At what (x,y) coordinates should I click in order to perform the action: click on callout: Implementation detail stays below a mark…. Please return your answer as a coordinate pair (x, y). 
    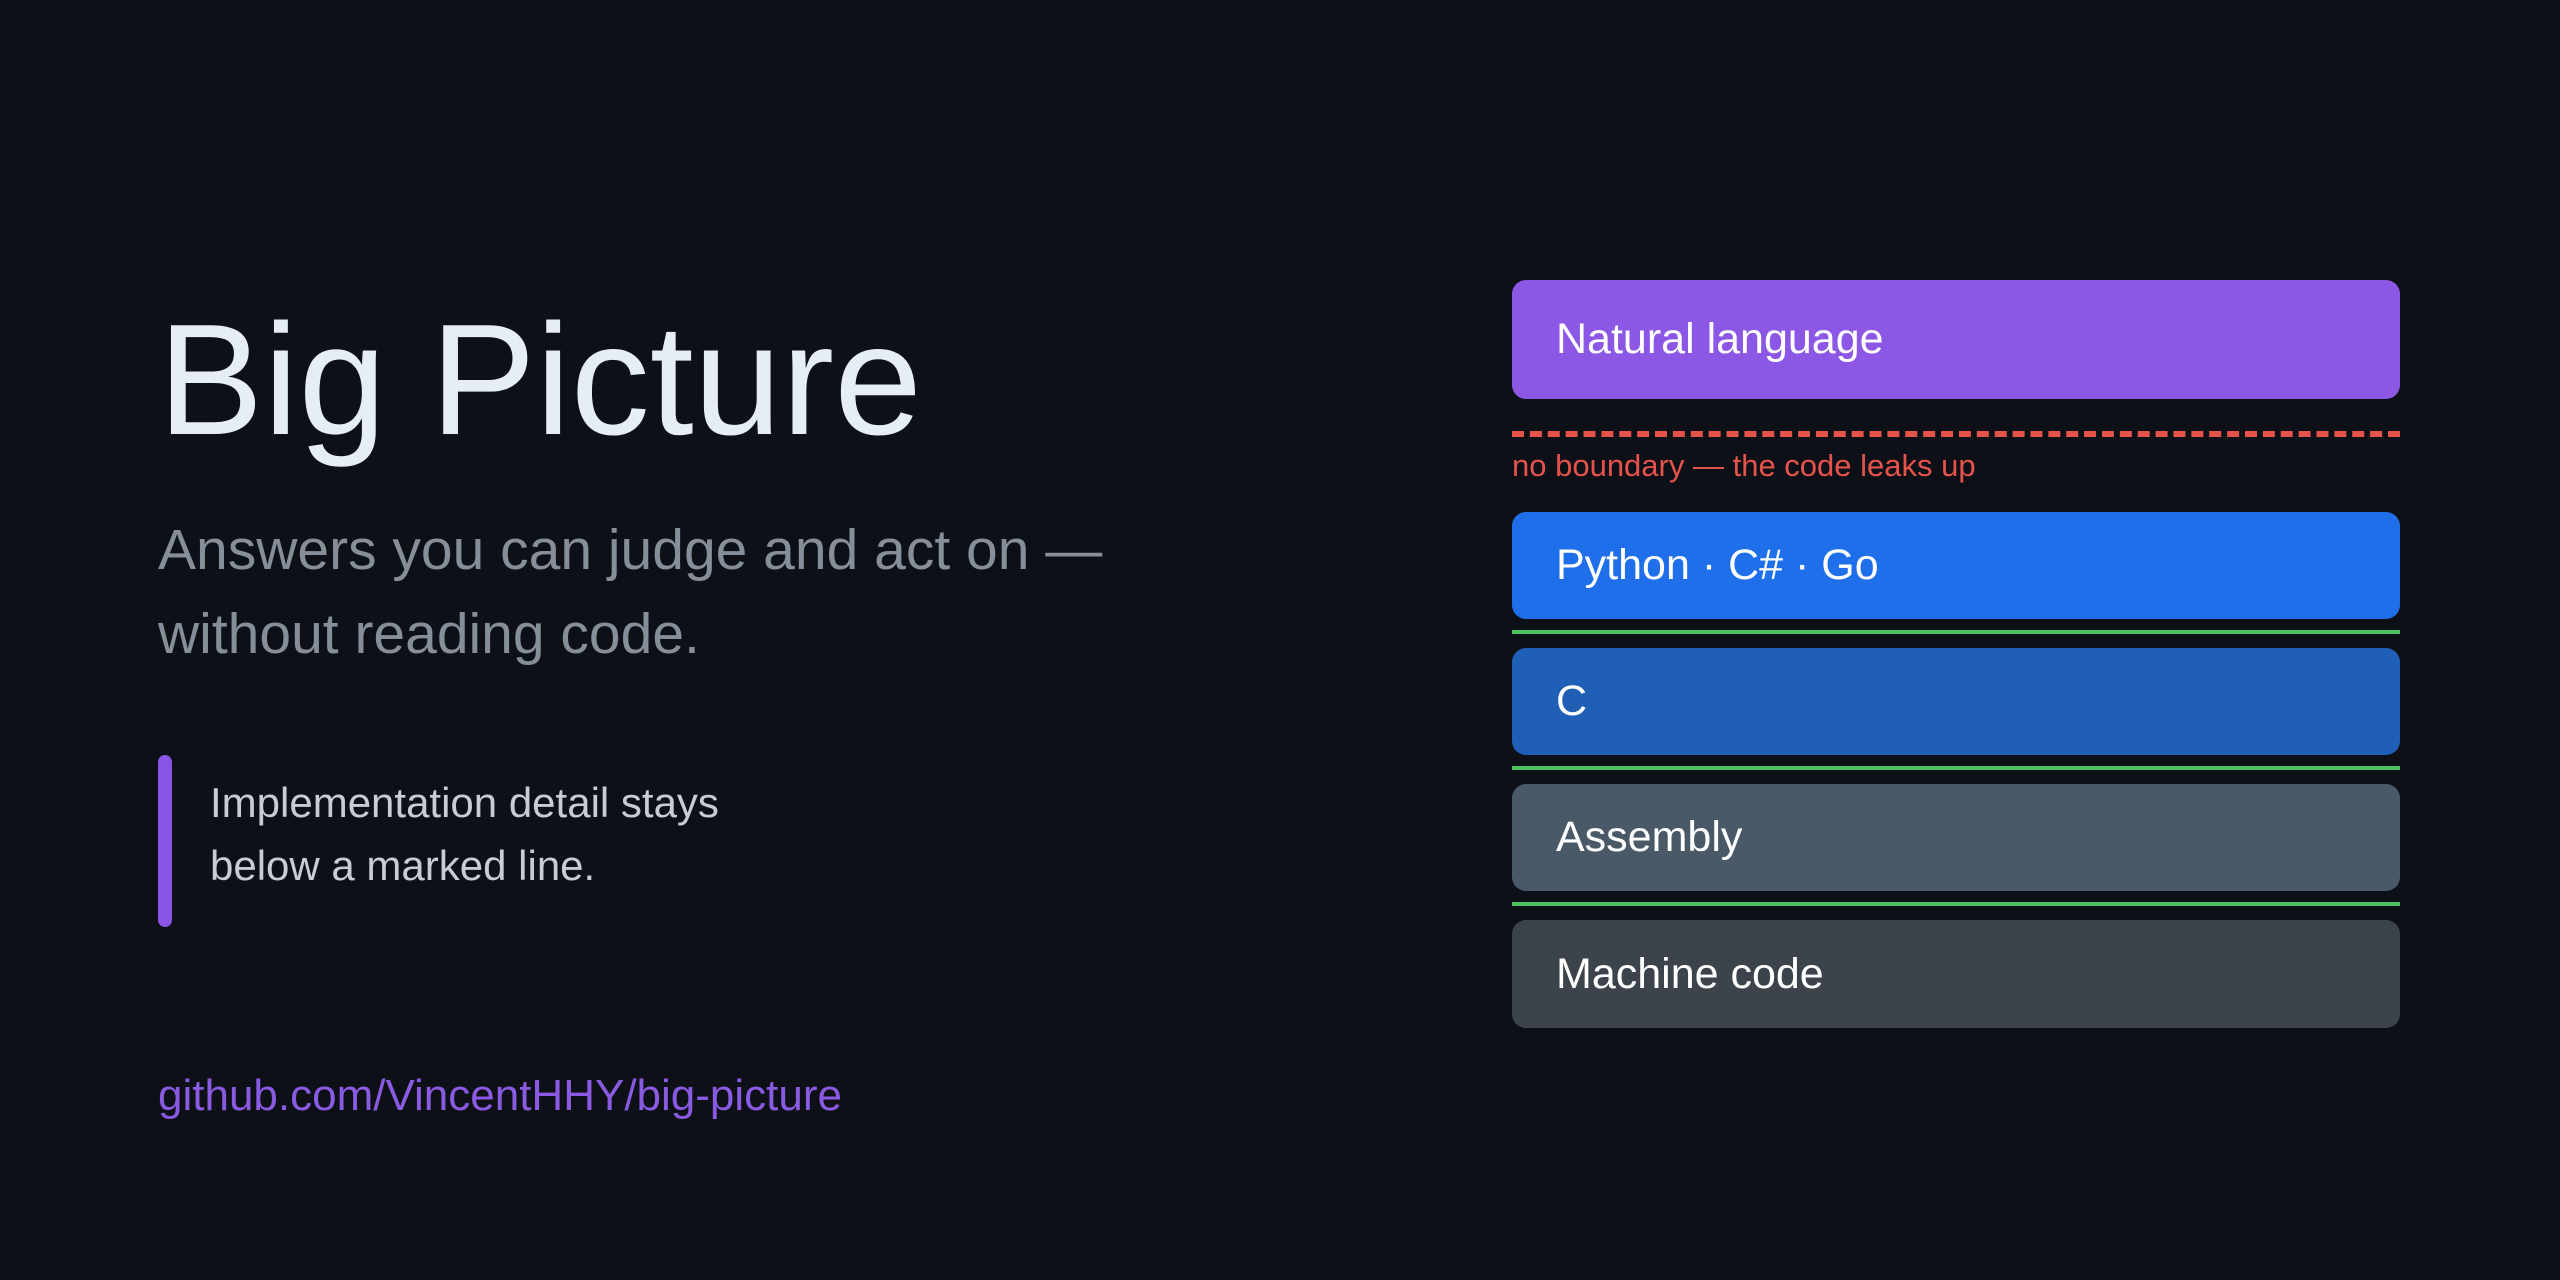
    Looking at the image, I should click on (494, 841).